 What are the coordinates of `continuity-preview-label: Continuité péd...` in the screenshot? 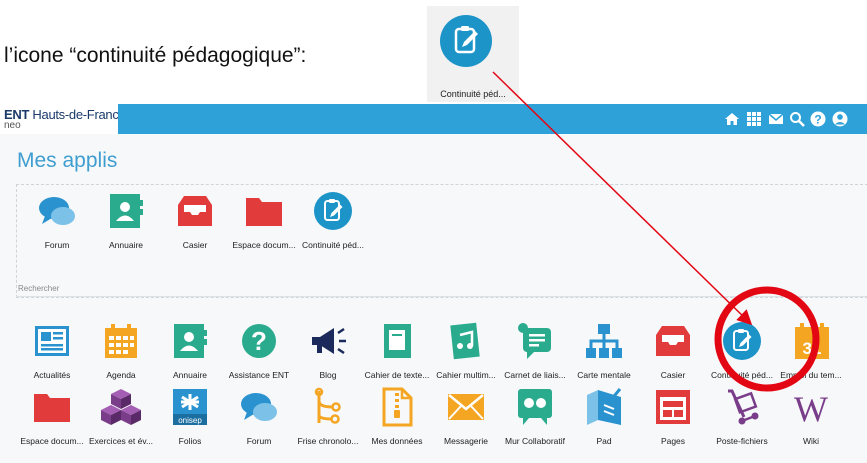 It's located at (473, 94).